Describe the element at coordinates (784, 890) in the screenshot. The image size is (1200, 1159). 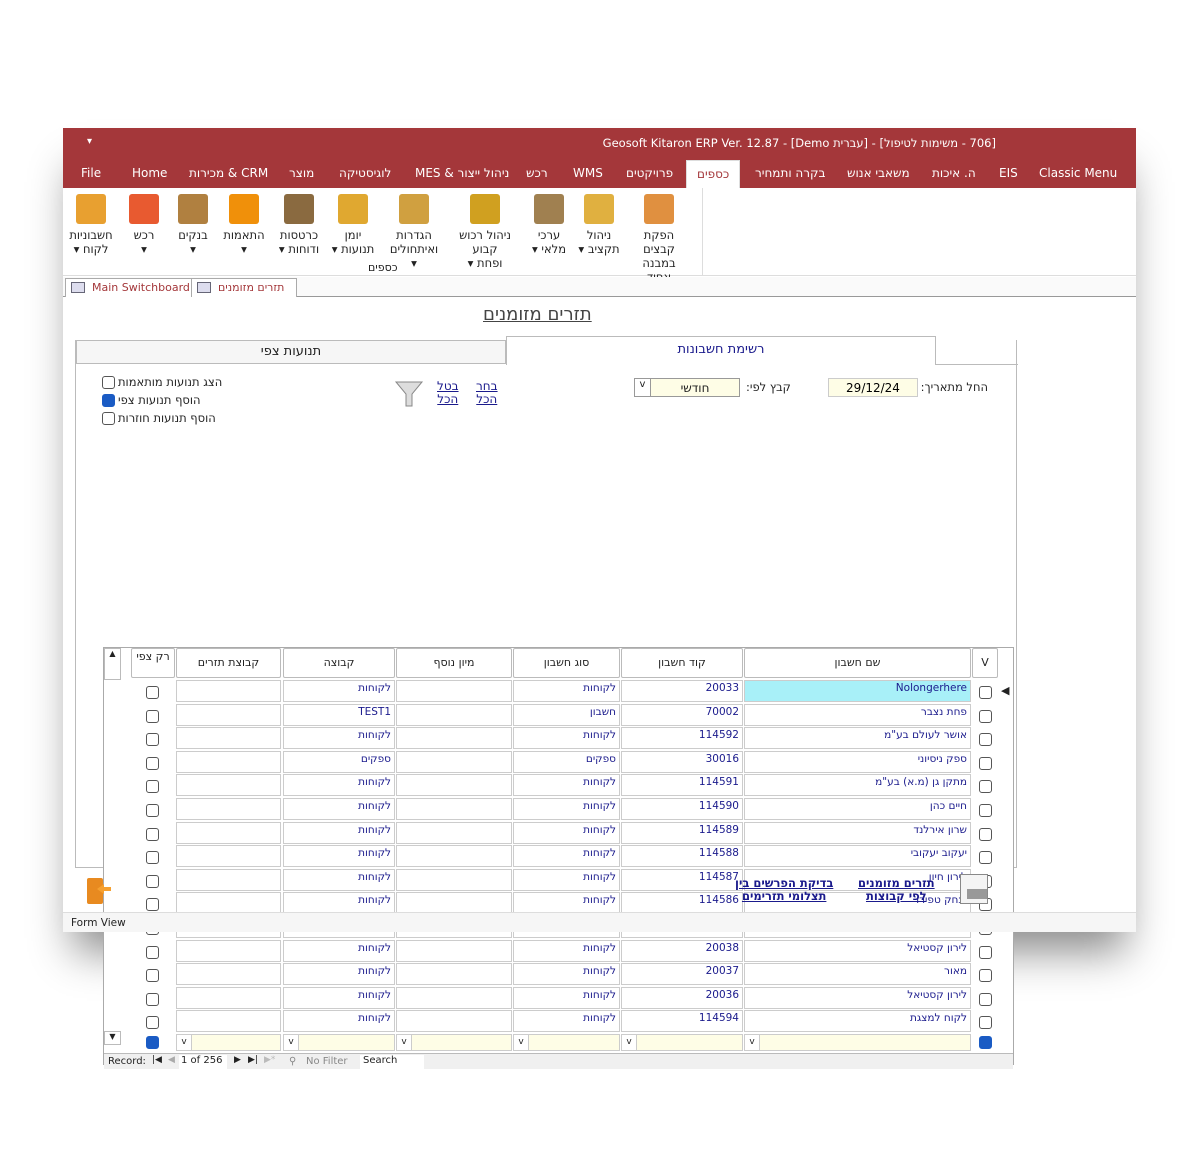
I see `link-flow-diff-check: בדיקת הפרשים בין תצלומי תזרימים` at that location.